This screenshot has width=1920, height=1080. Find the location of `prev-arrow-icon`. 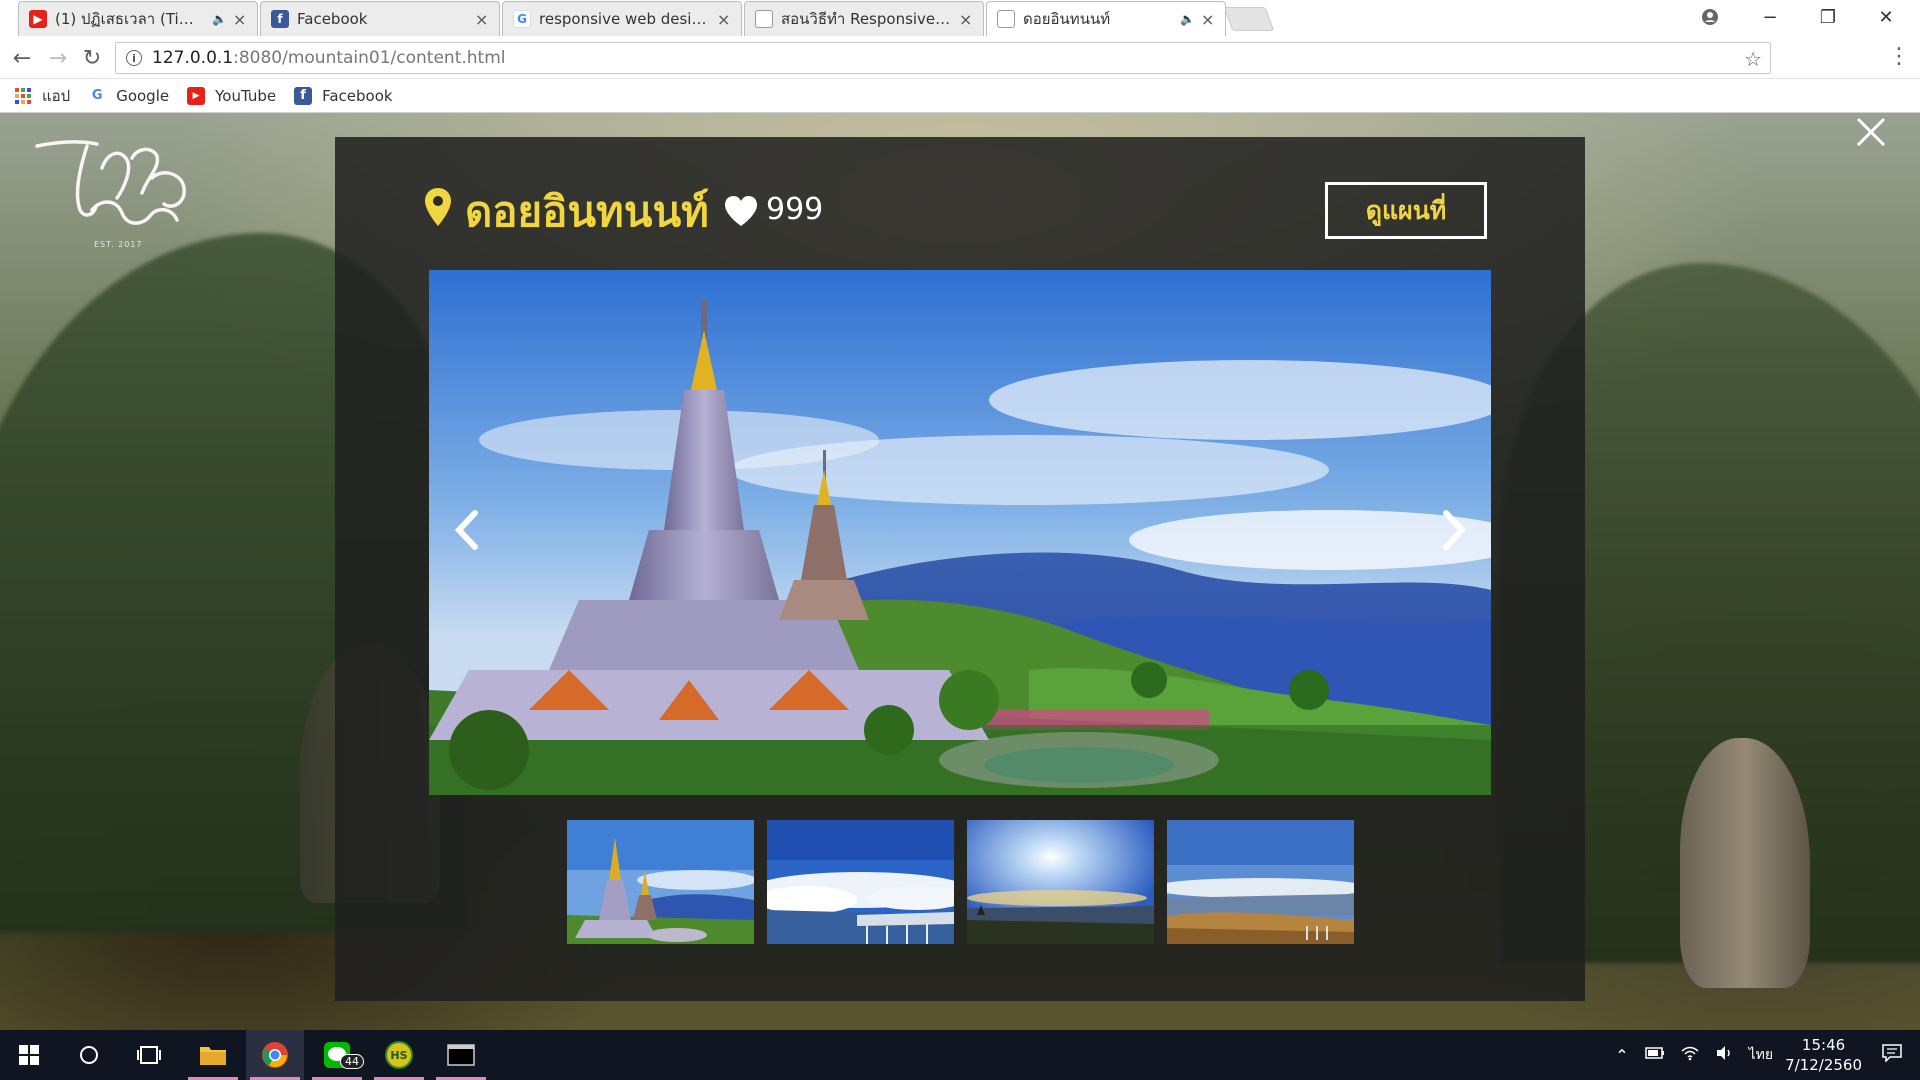

prev-arrow-icon is located at coordinates (467, 530).